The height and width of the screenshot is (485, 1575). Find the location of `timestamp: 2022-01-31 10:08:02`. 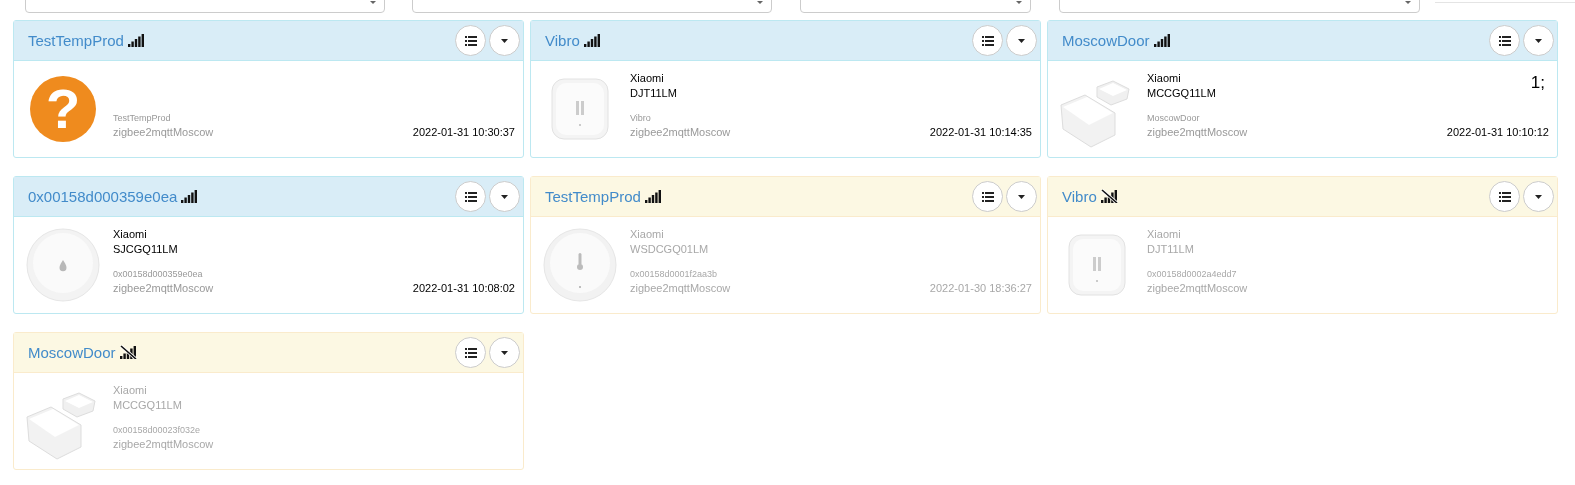

timestamp: 2022-01-31 10:08:02 is located at coordinates (463, 288).